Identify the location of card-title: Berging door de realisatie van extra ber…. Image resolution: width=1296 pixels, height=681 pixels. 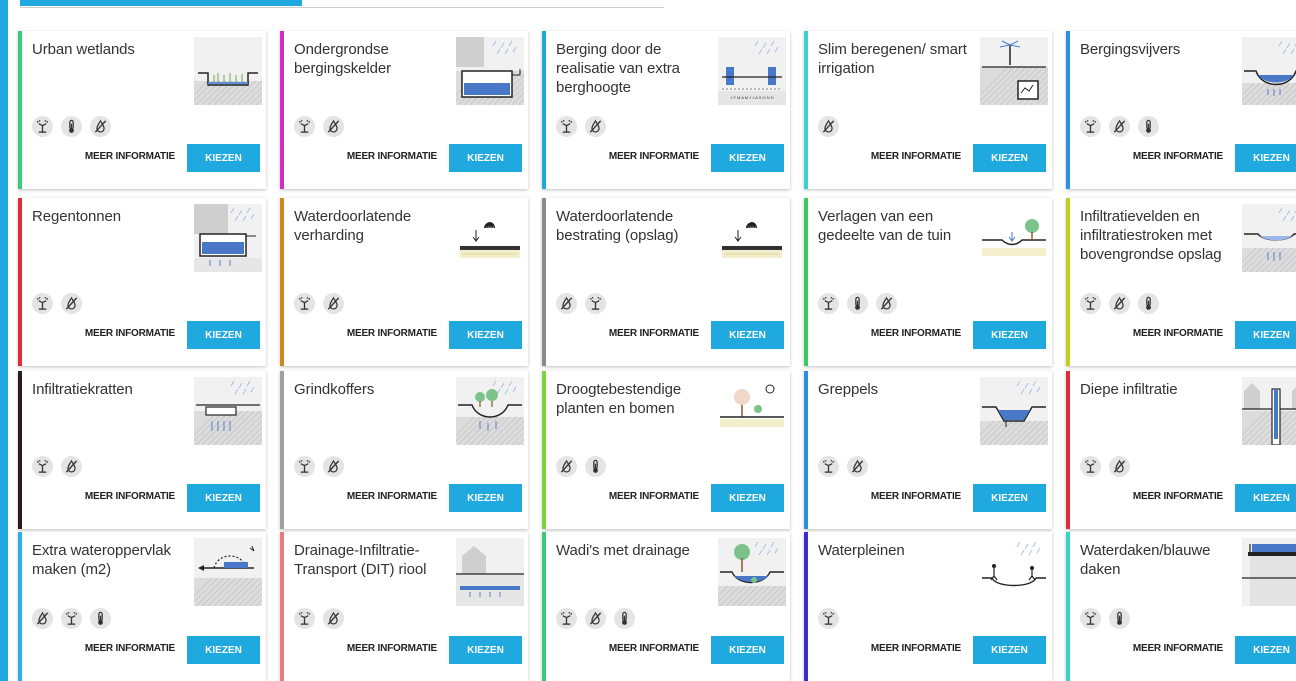
(618, 68).